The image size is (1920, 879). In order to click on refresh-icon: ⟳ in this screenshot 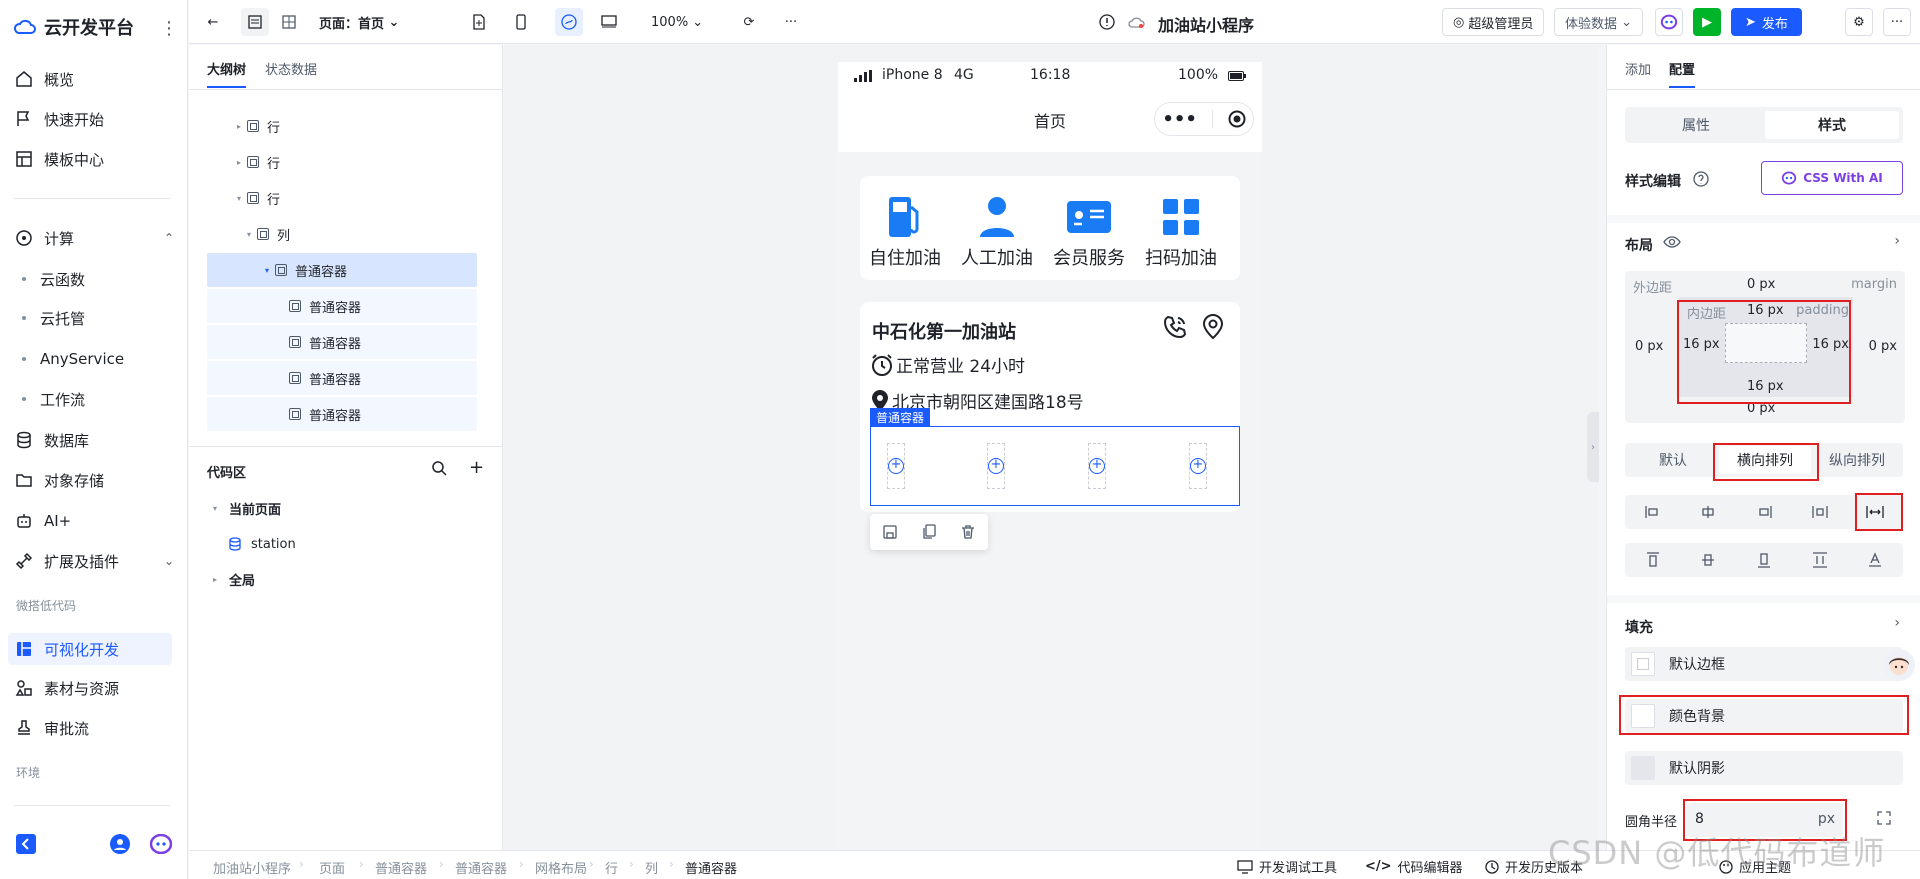, I will do `click(749, 22)`.